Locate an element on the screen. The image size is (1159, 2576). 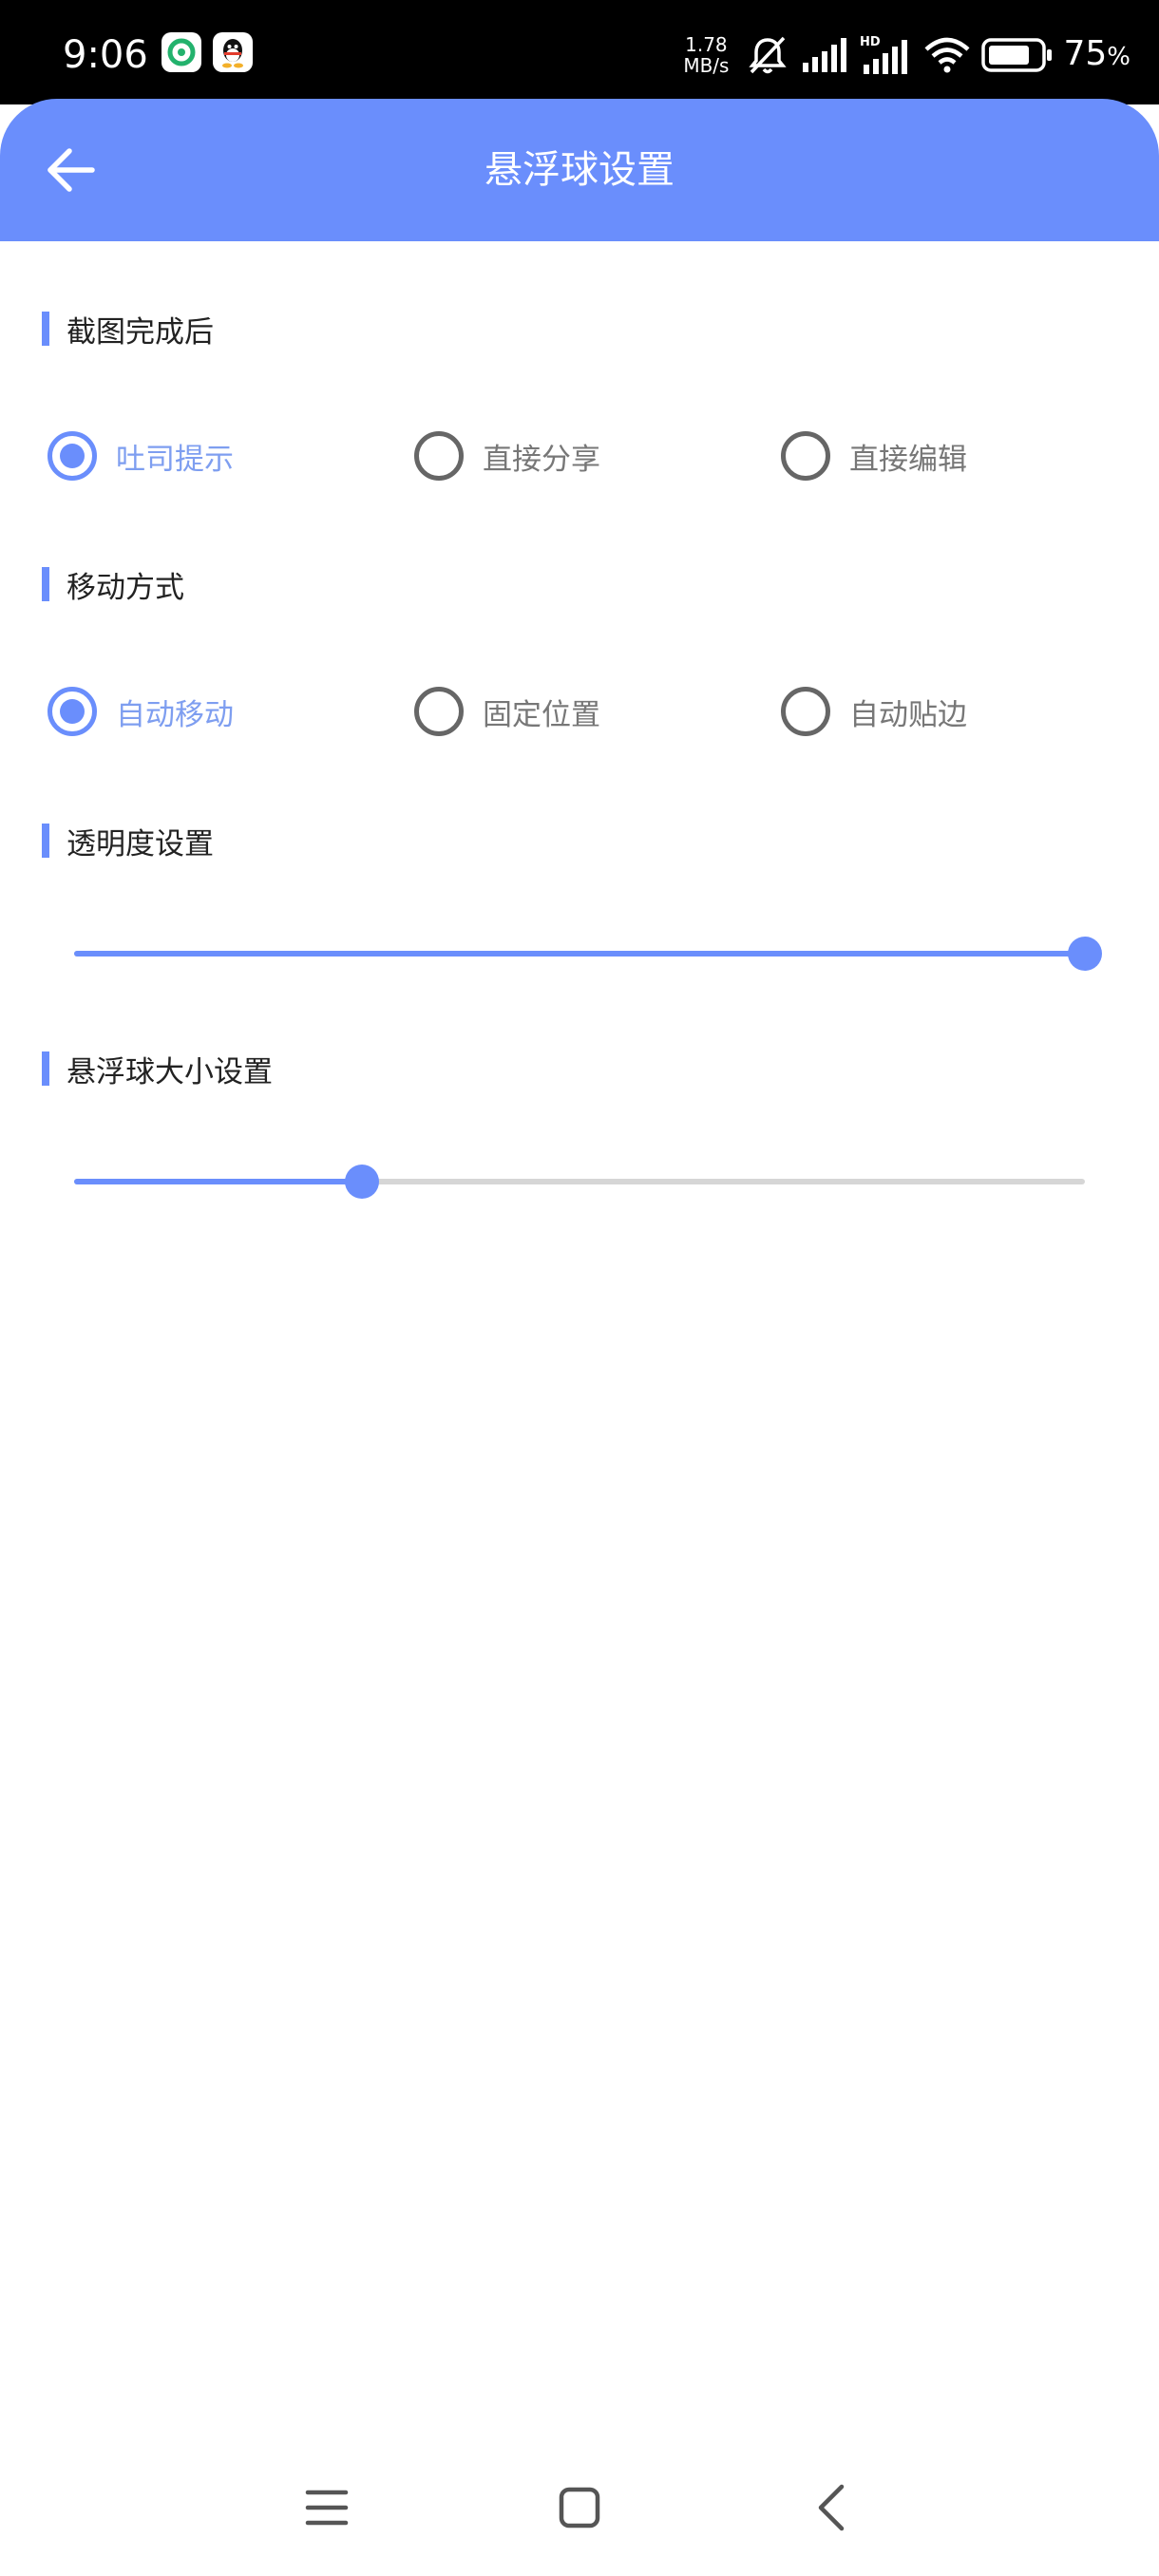
battery-level: 75 is located at coordinates (1085, 53).